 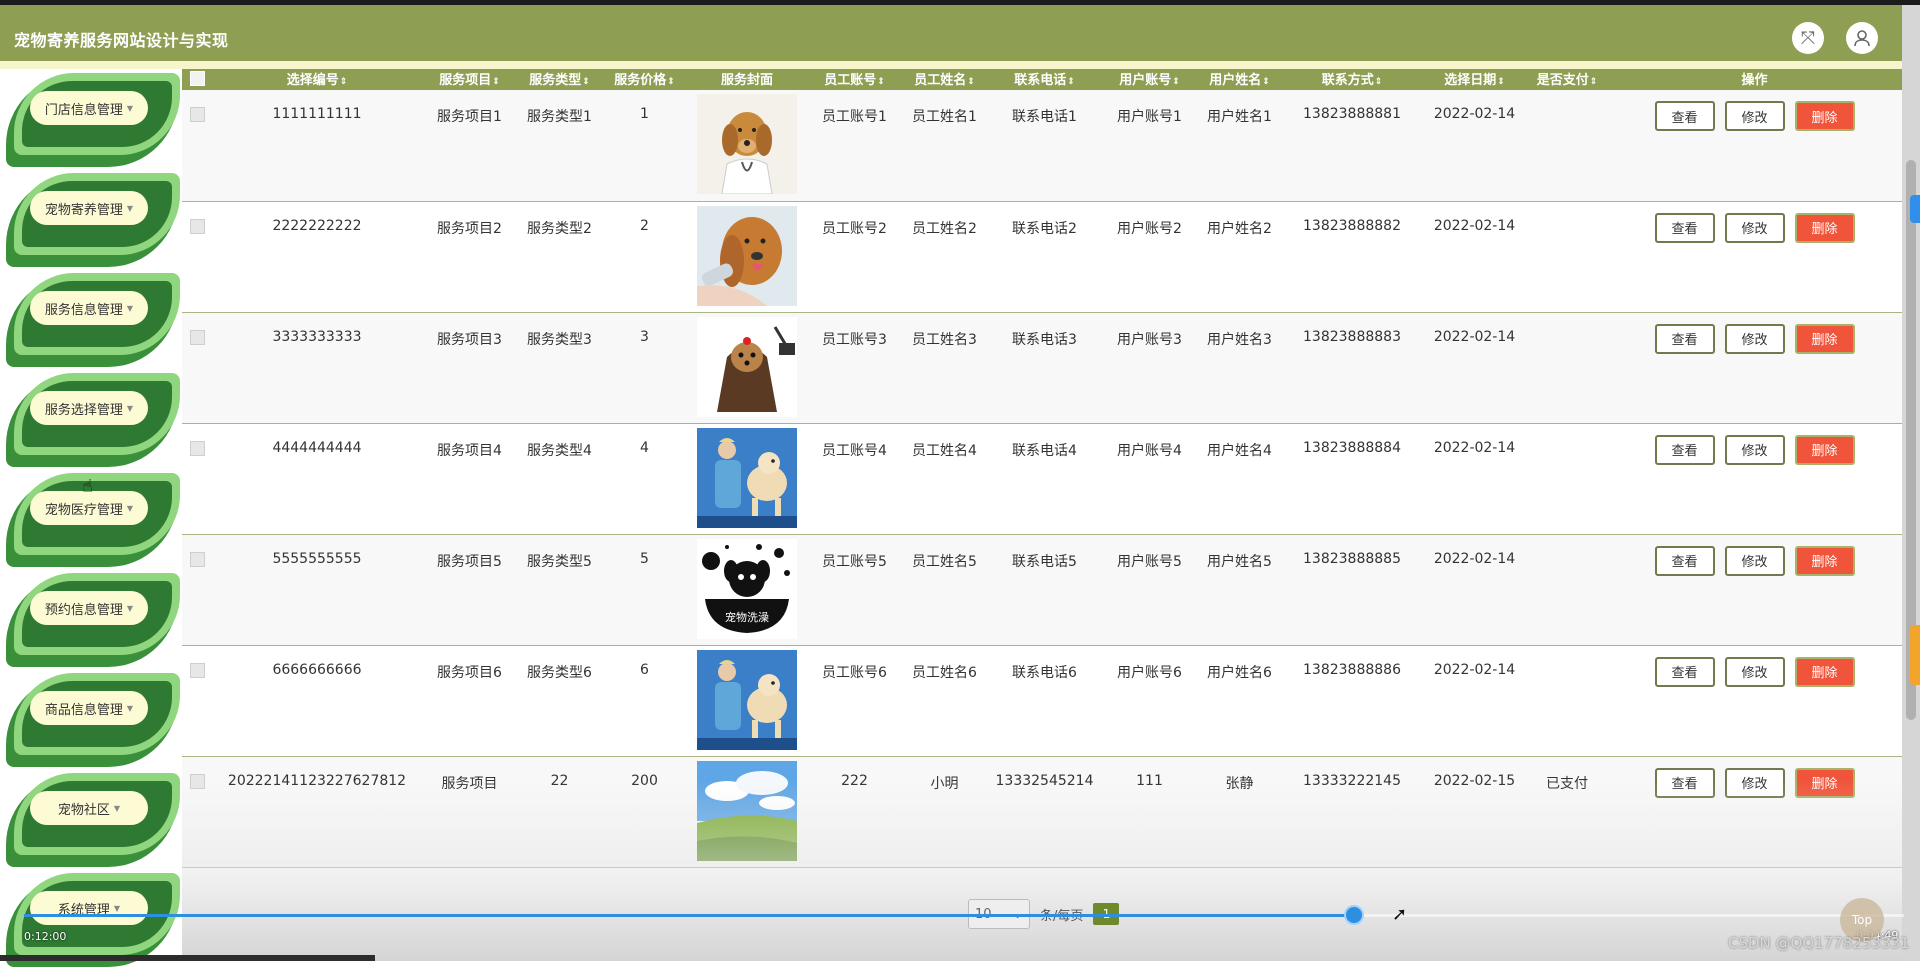 I want to click on cell-emp-acc: 员工账号4, so click(x=854, y=450).